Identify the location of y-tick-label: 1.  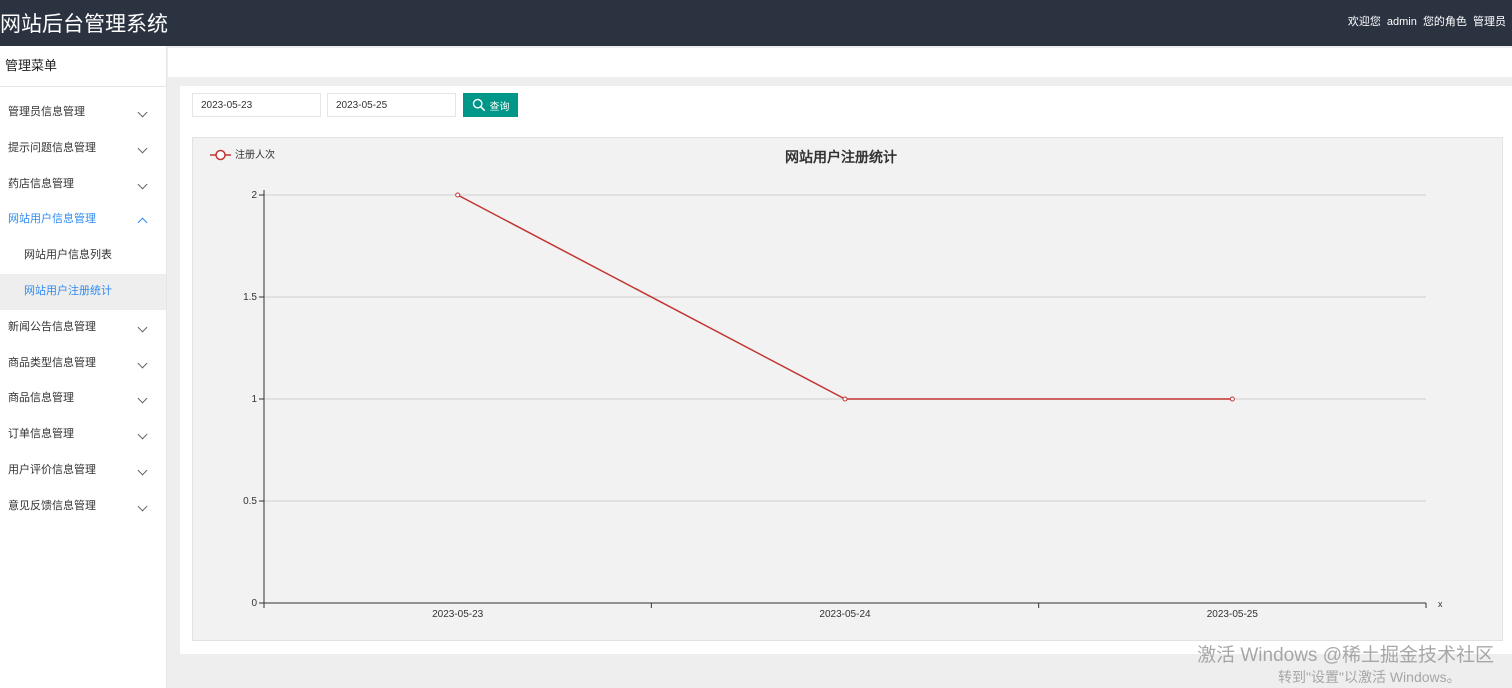
(254, 399).